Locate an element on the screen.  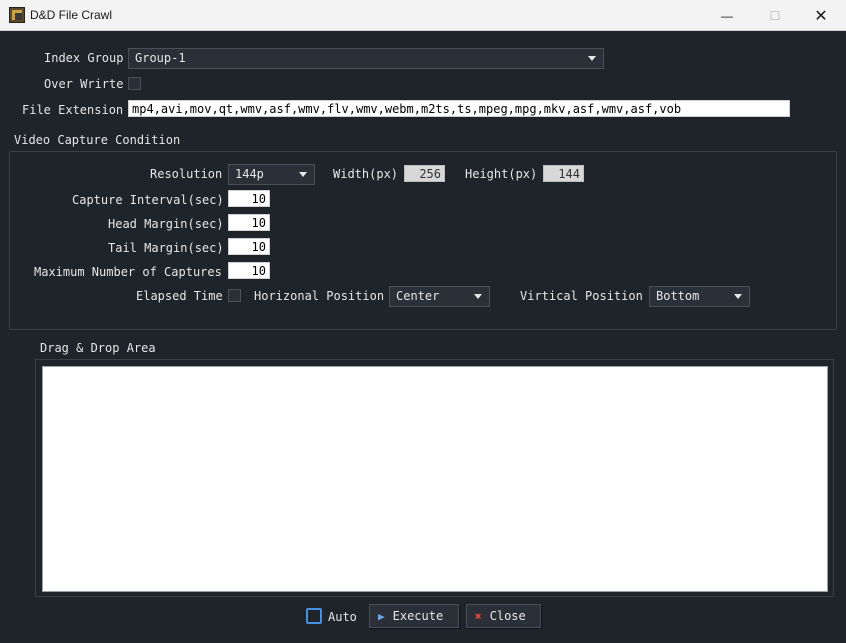
overwrite-checkbox is located at coordinates (134, 83).